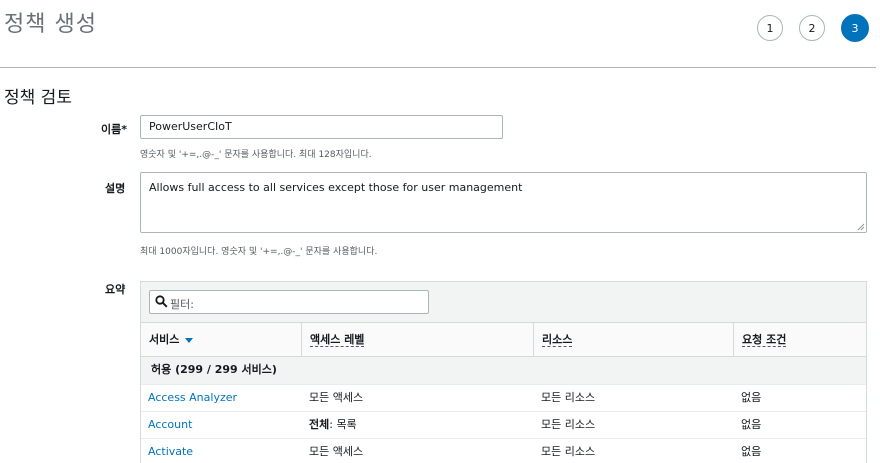 The height and width of the screenshot is (463, 880). I want to click on description-label: 설명, so click(115, 188).